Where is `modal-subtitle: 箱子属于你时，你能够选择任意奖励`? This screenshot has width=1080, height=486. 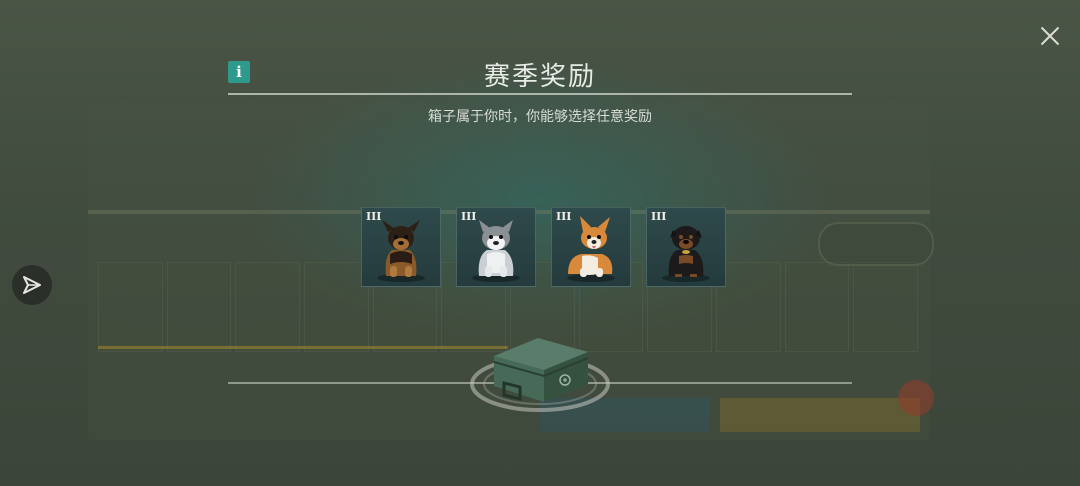
modal-subtitle: 箱子属于你时，你能够选择任意奖励 is located at coordinates (540, 117).